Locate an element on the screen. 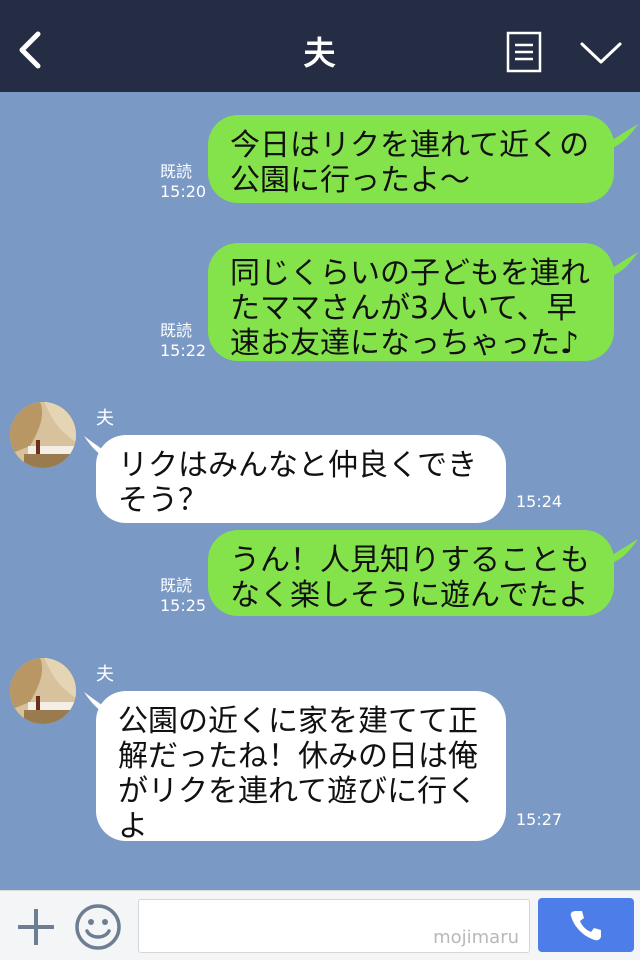  smile-icon is located at coordinates (98, 927).